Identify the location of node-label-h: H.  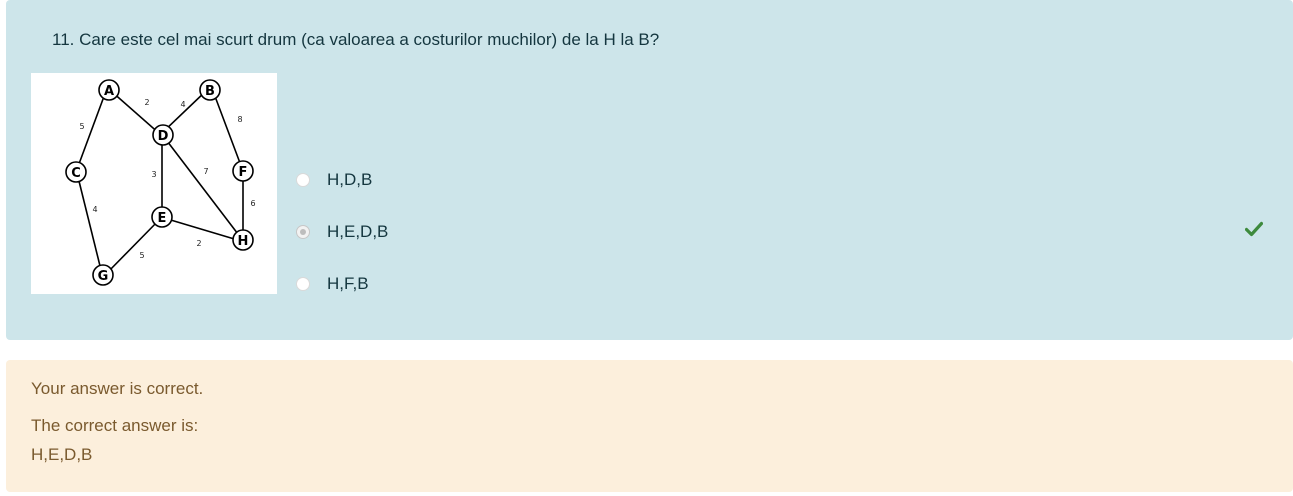
(243, 241).